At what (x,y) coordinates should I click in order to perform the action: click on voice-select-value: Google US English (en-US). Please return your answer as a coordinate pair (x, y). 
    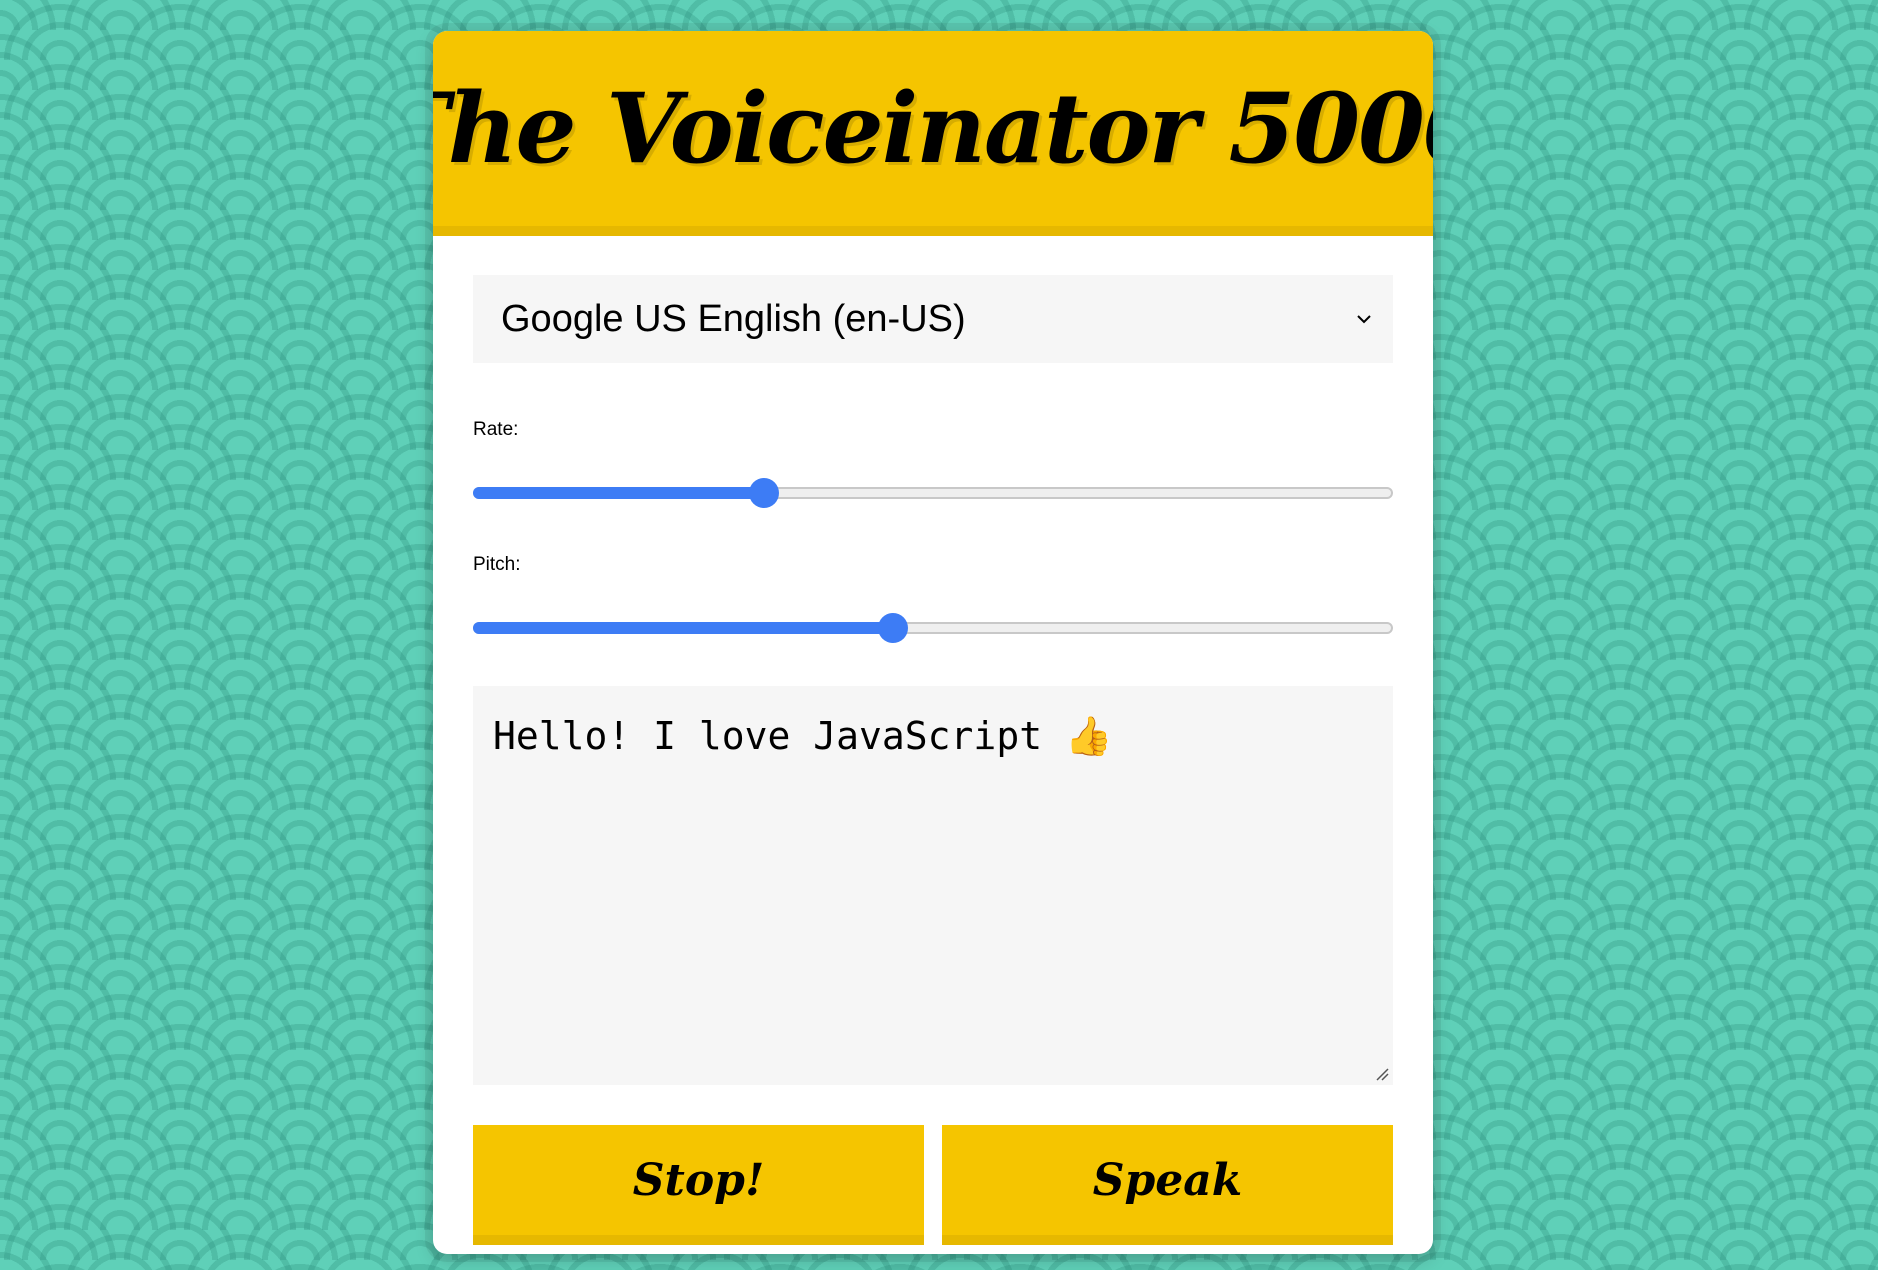
    Looking at the image, I should click on (733, 318).